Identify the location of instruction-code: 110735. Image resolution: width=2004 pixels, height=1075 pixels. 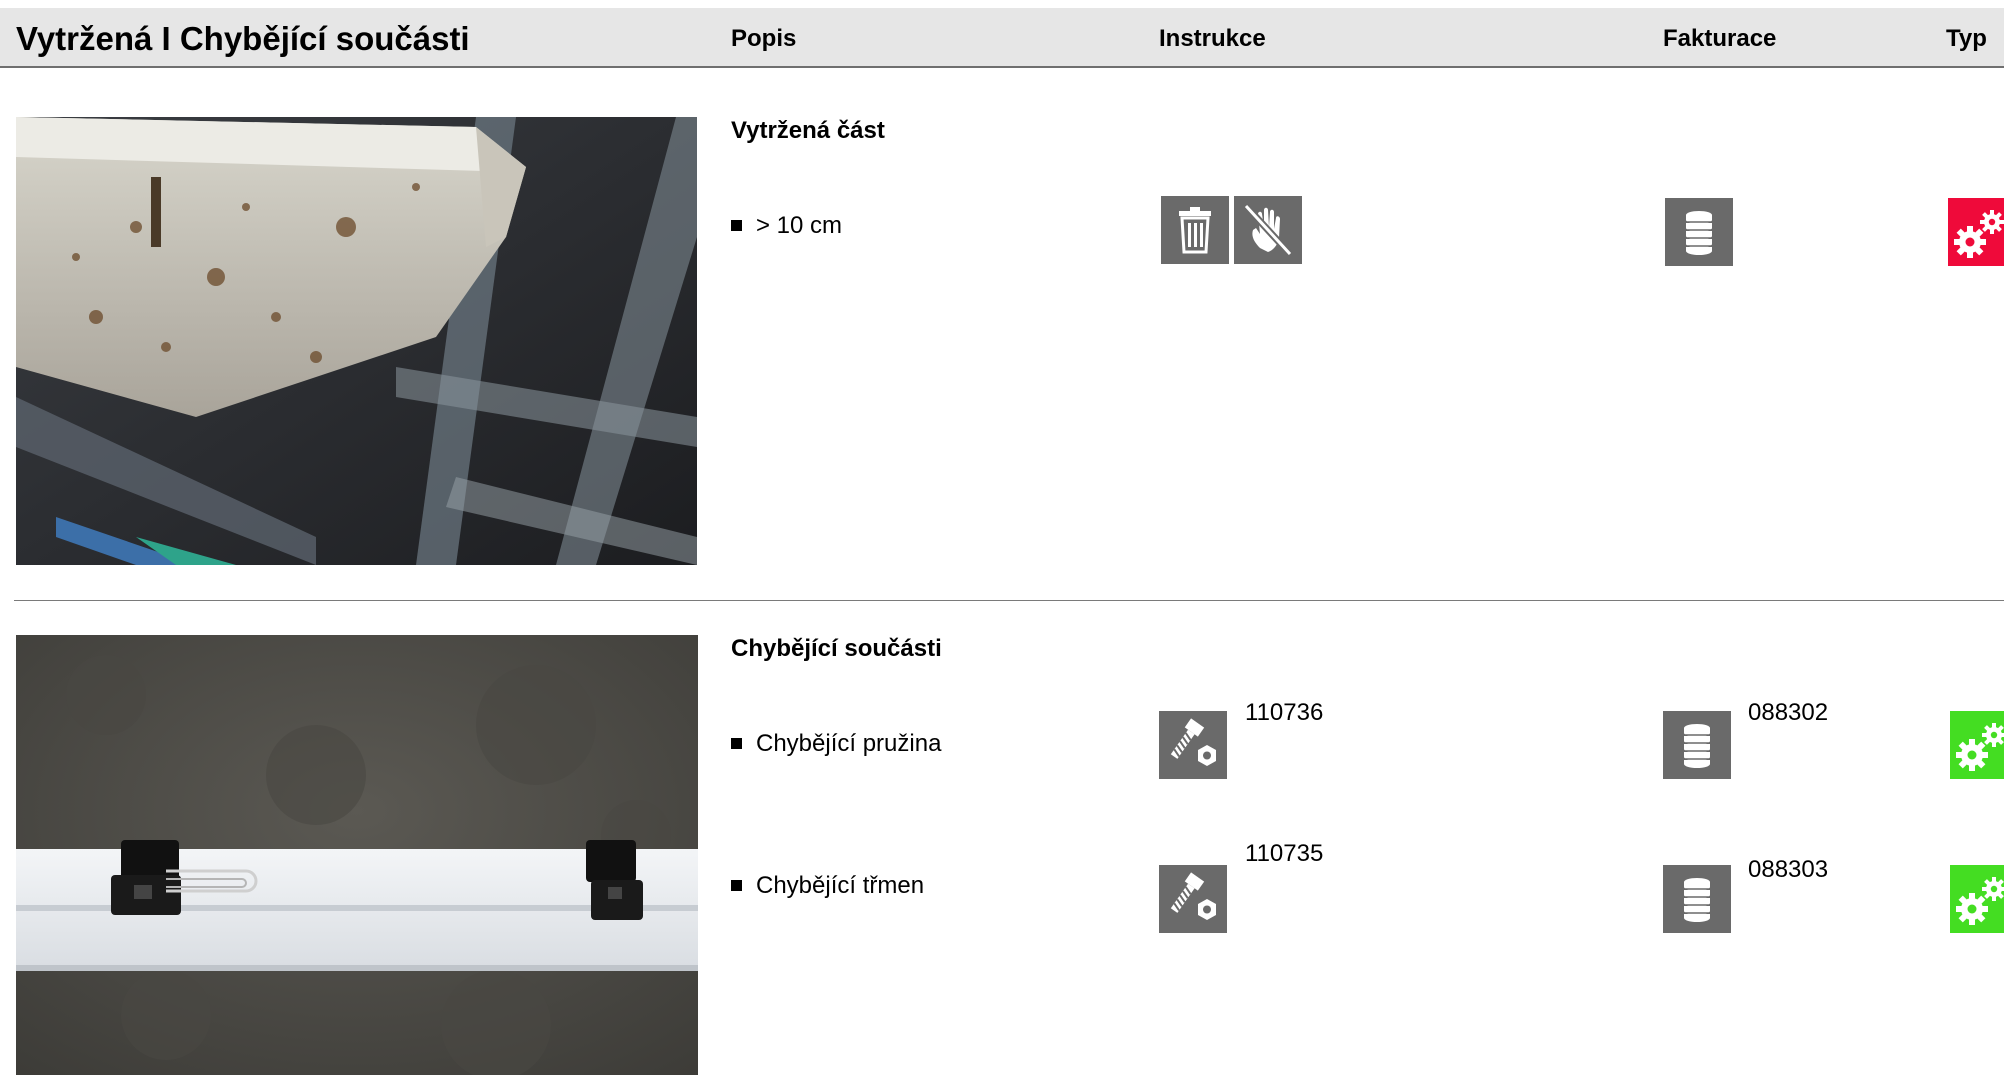
(1284, 853).